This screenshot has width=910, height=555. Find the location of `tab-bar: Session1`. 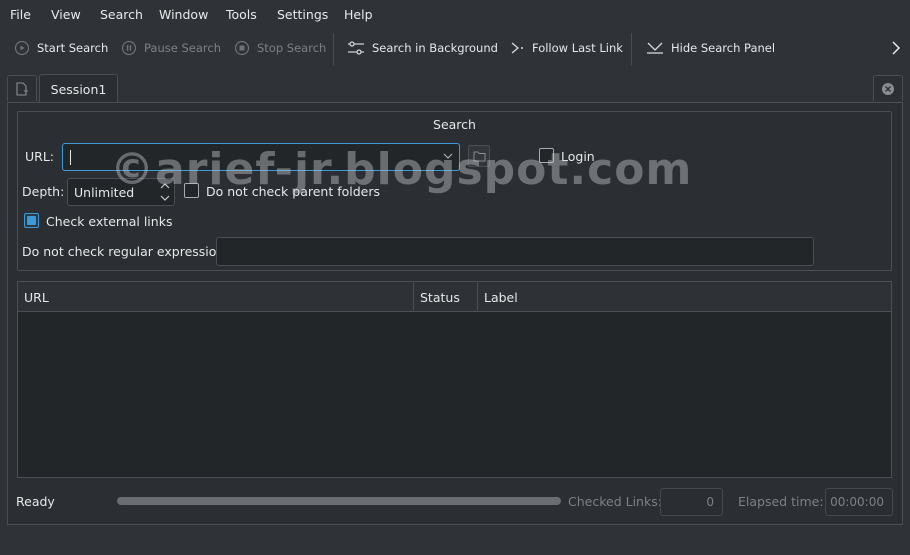

tab-bar: Session1 is located at coordinates (455, 88).